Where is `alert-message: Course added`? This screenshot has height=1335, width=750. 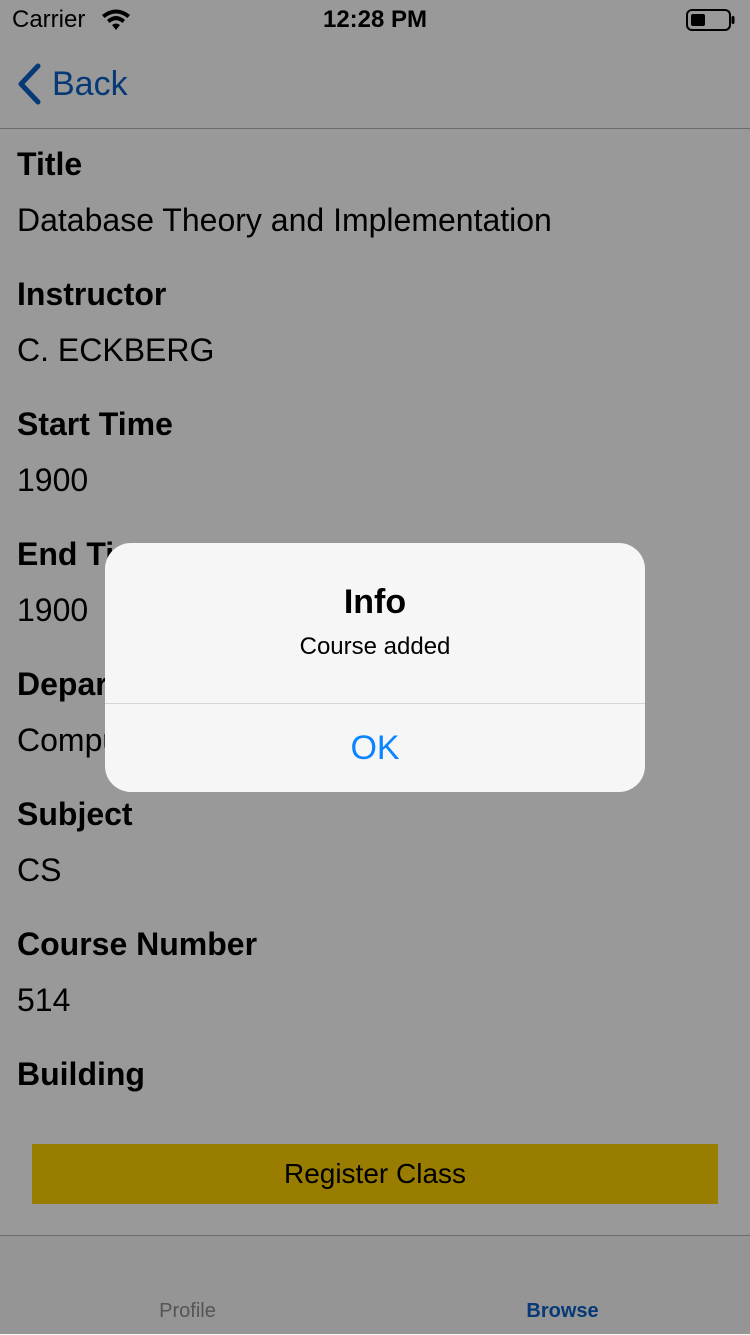
alert-message: Course added is located at coordinates (375, 646).